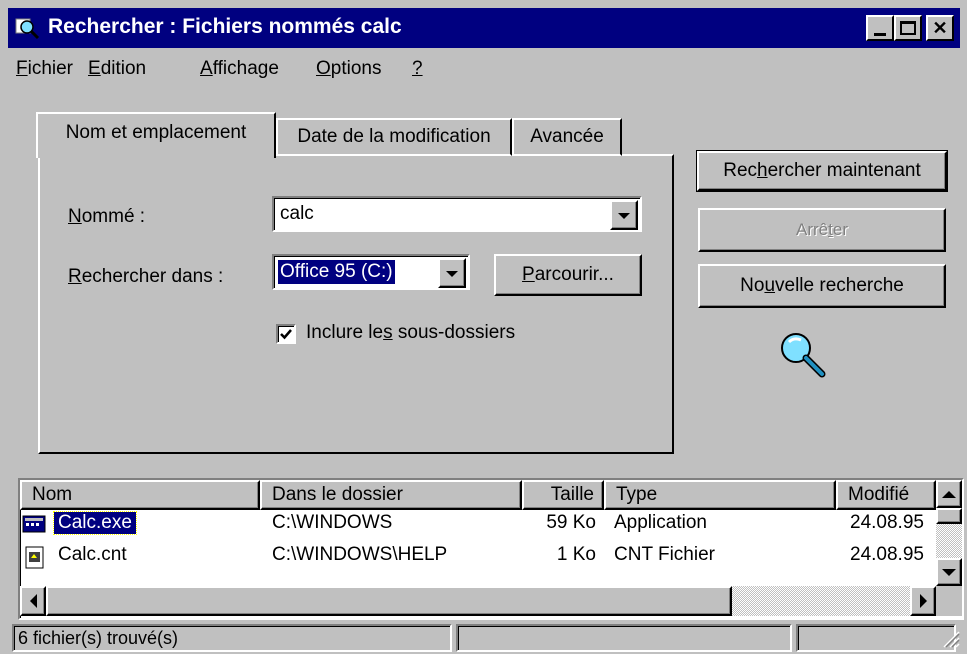 Image resolution: width=967 pixels, height=654 pixels. Describe the element at coordinates (336, 272) in the screenshot. I see `lookin-value: Office 95 (C:)` at that location.